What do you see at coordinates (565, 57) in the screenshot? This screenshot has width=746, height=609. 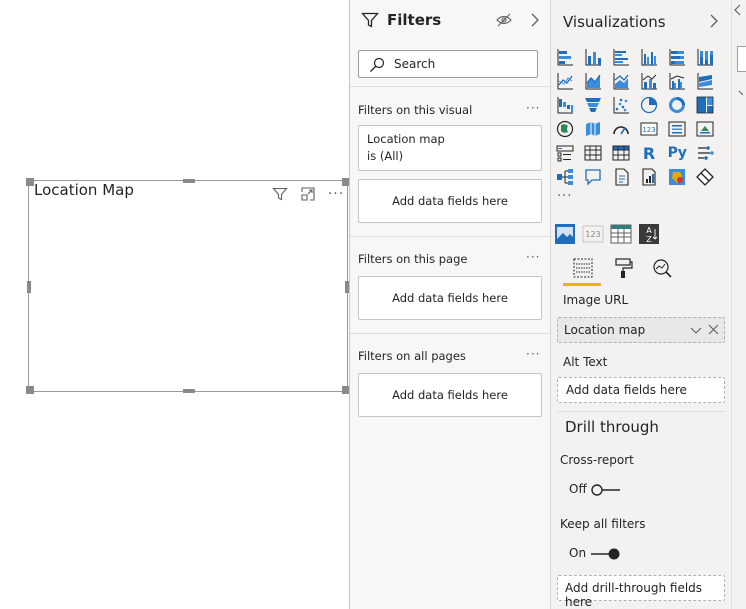 I see `stacked-bar-chart-icon` at bounding box center [565, 57].